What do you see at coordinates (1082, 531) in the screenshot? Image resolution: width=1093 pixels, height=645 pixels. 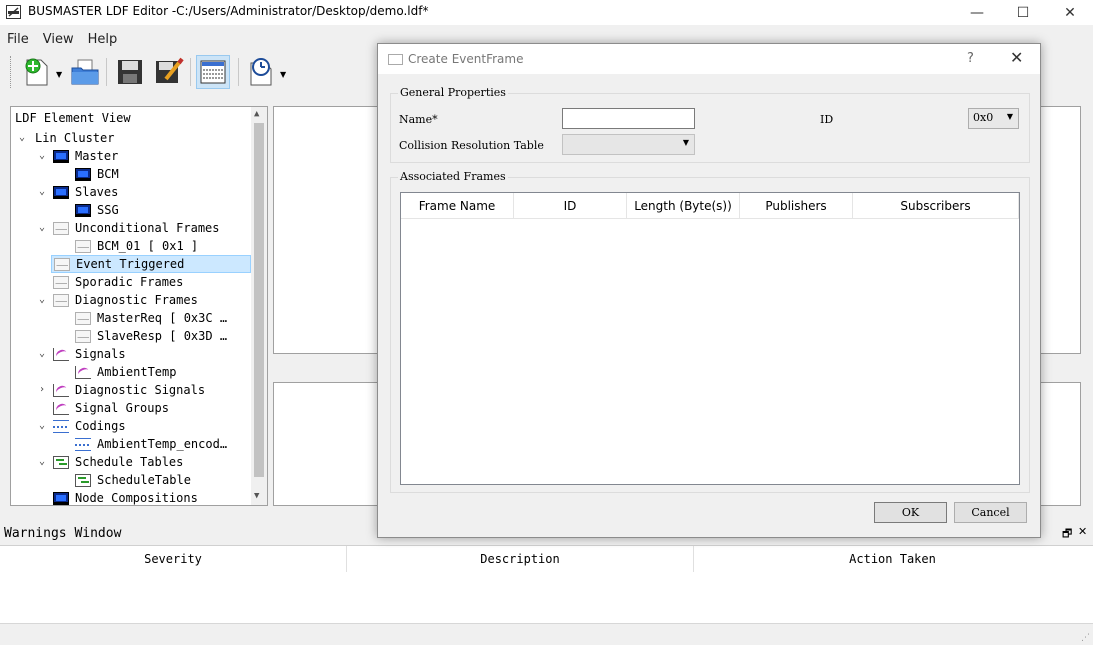 I see `close-warnings-icon: ✕` at bounding box center [1082, 531].